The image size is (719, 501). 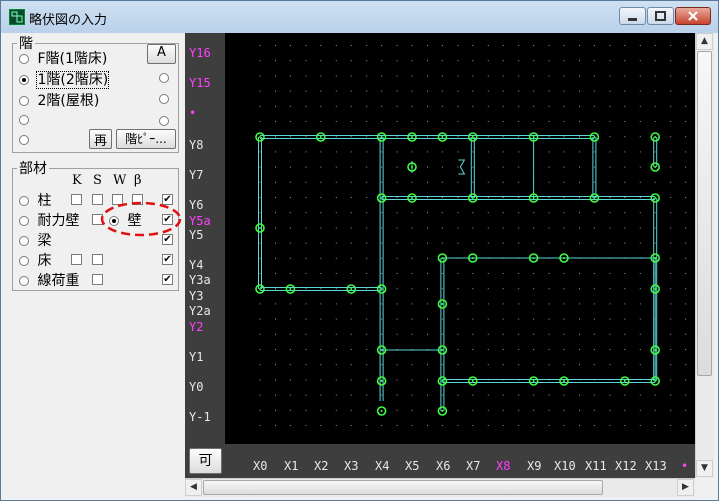 I want to click on floor-s-checkbox, so click(x=97, y=259).